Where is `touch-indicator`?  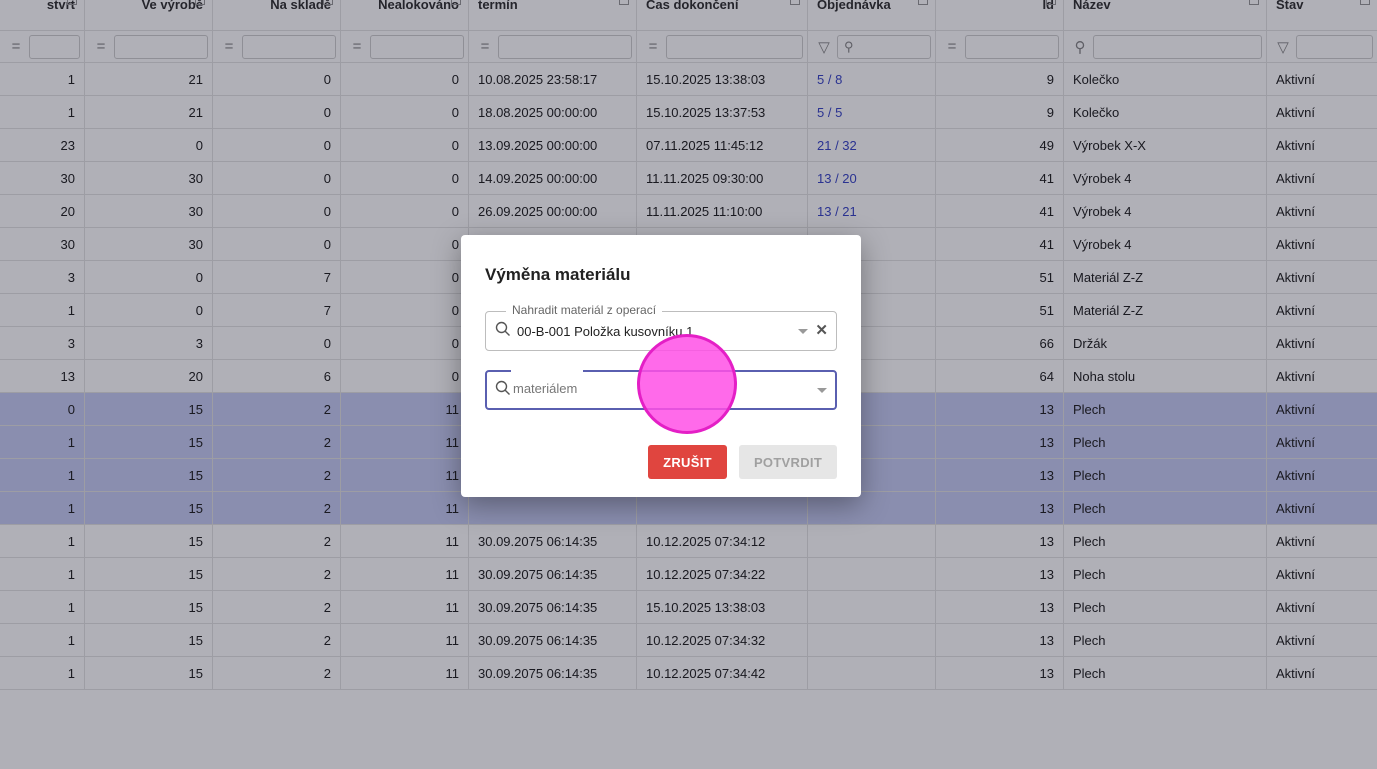
touch-indicator is located at coordinates (687, 384).